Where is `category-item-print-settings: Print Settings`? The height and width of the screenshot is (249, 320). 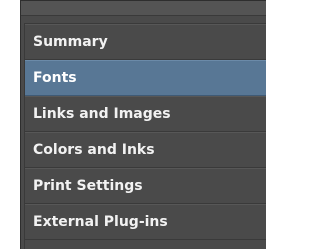
category-item-print-settings: Print Settings is located at coordinates (145, 186).